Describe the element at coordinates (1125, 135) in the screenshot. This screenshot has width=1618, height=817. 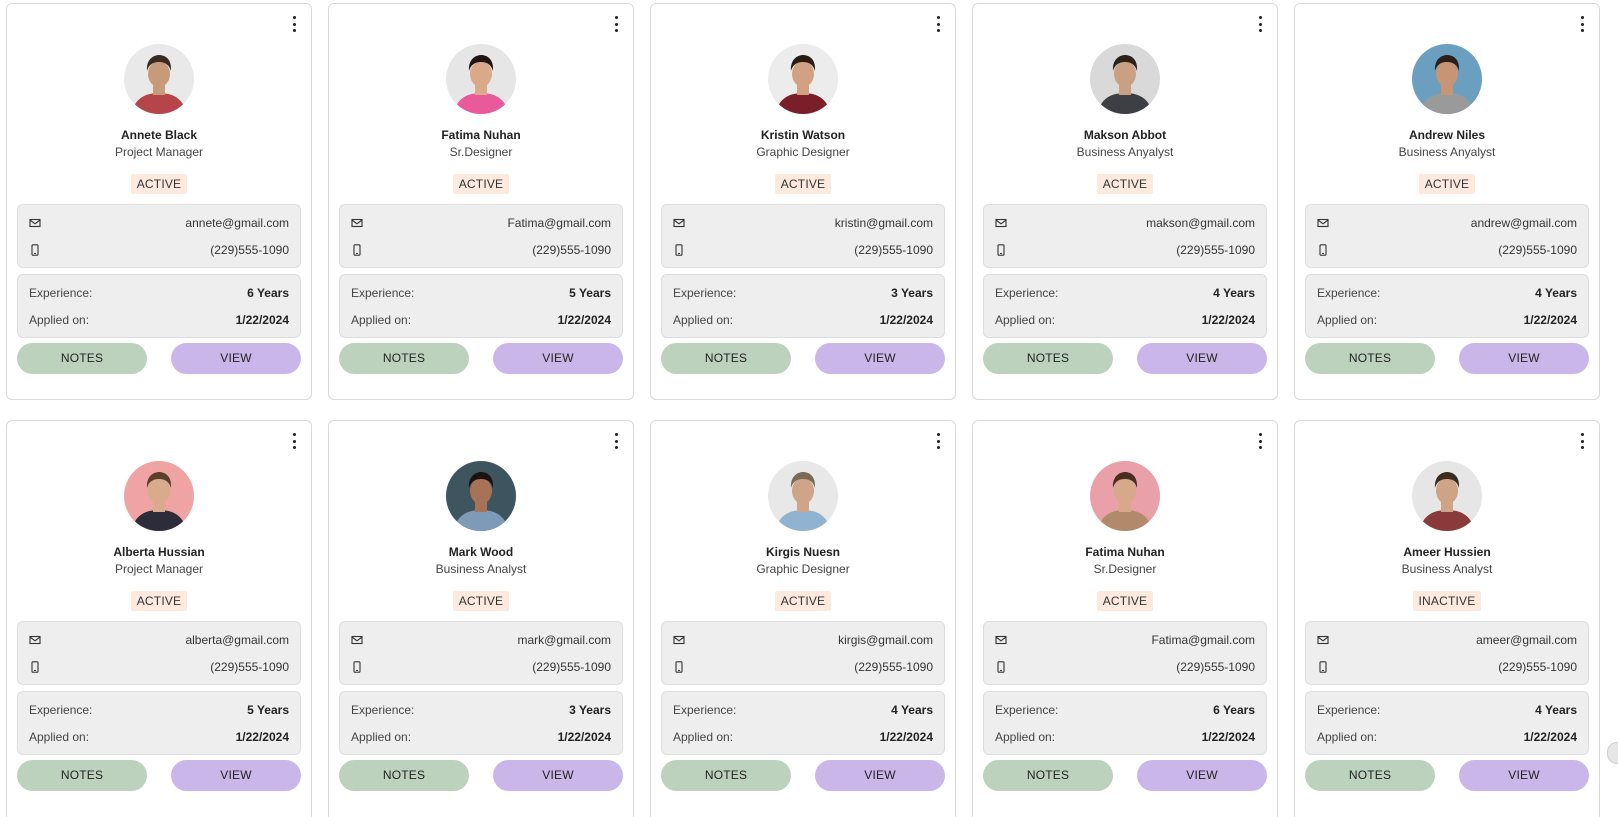
I see `candidate-name: Makson Abbot` at that location.